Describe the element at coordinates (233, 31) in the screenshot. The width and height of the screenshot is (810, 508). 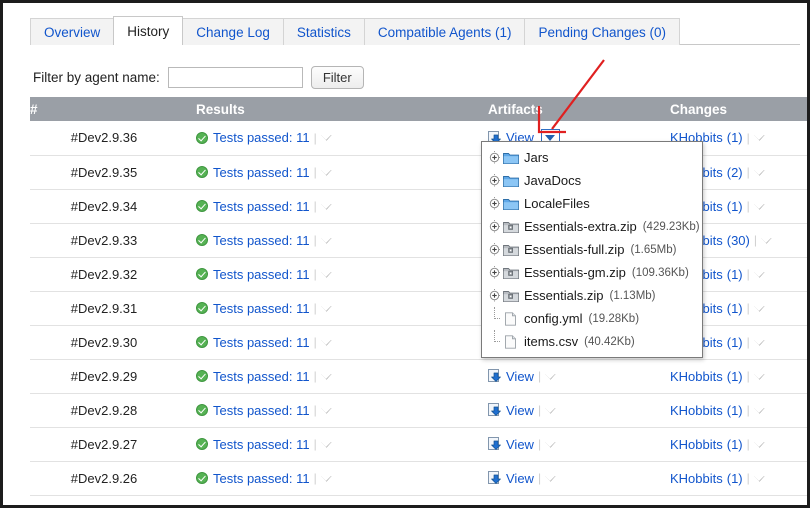
I see `tab-change-log: Change Log` at that location.